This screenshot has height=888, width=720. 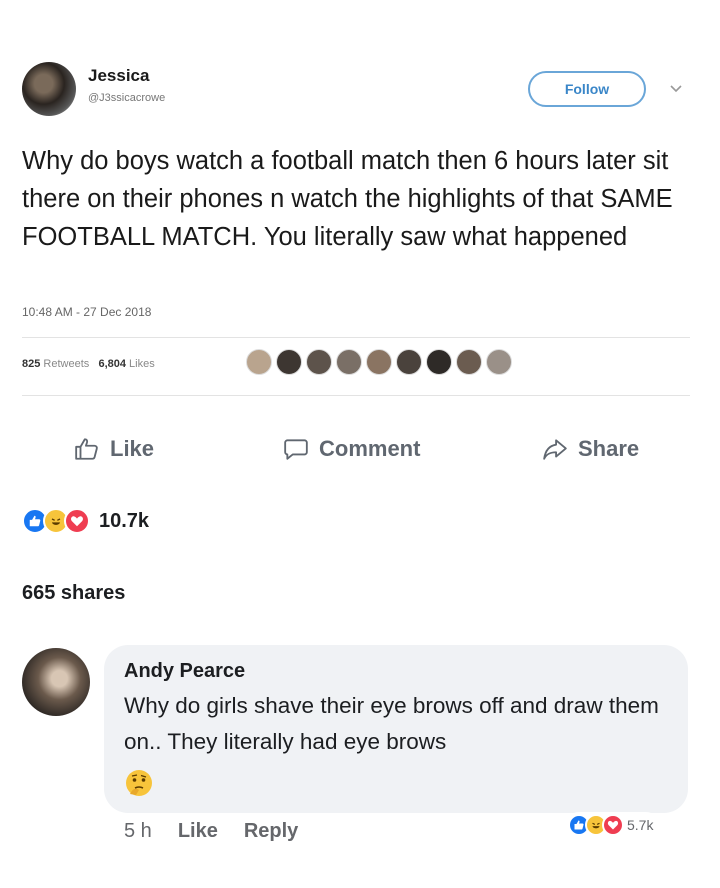 What do you see at coordinates (198, 831) in the screenshot?
I see `comment-like-link: Like` at bounding box center [198, 831].